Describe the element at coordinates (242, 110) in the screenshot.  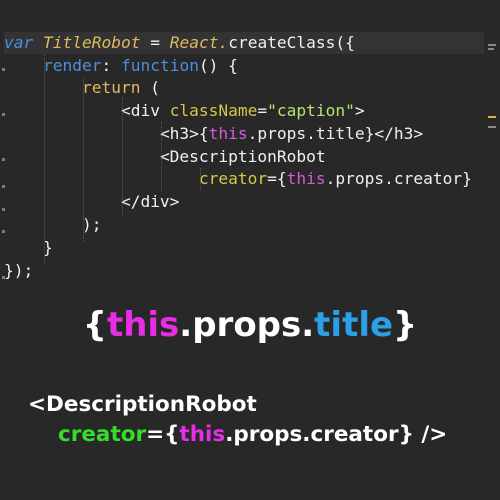
I see `code-line-4: <div className="caption">` at that location.